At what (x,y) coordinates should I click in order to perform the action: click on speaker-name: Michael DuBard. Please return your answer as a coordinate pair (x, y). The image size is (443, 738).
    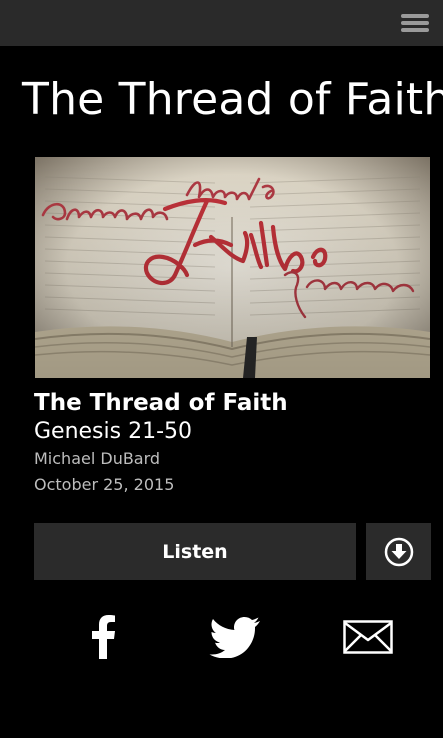
    Looking at the image, I should click on (97, 458).